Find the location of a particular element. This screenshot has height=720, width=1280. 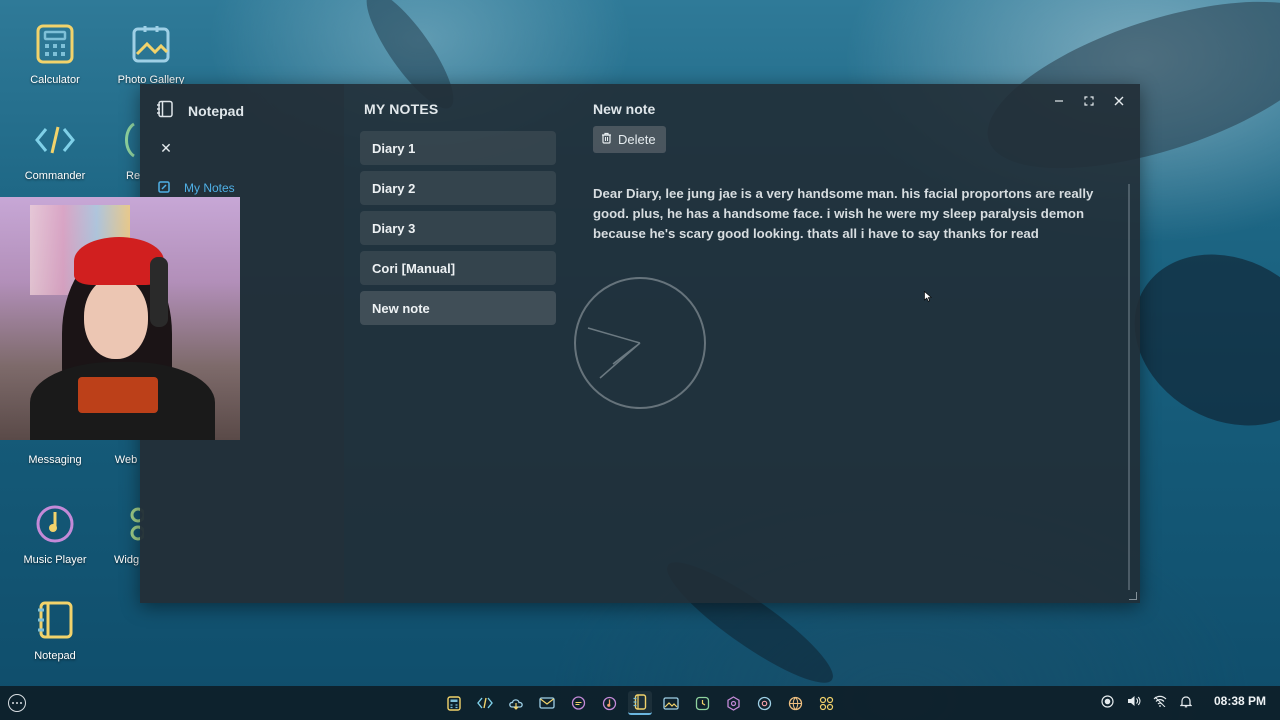

taskbar-mail-icon is located at coordinates (547, 703).